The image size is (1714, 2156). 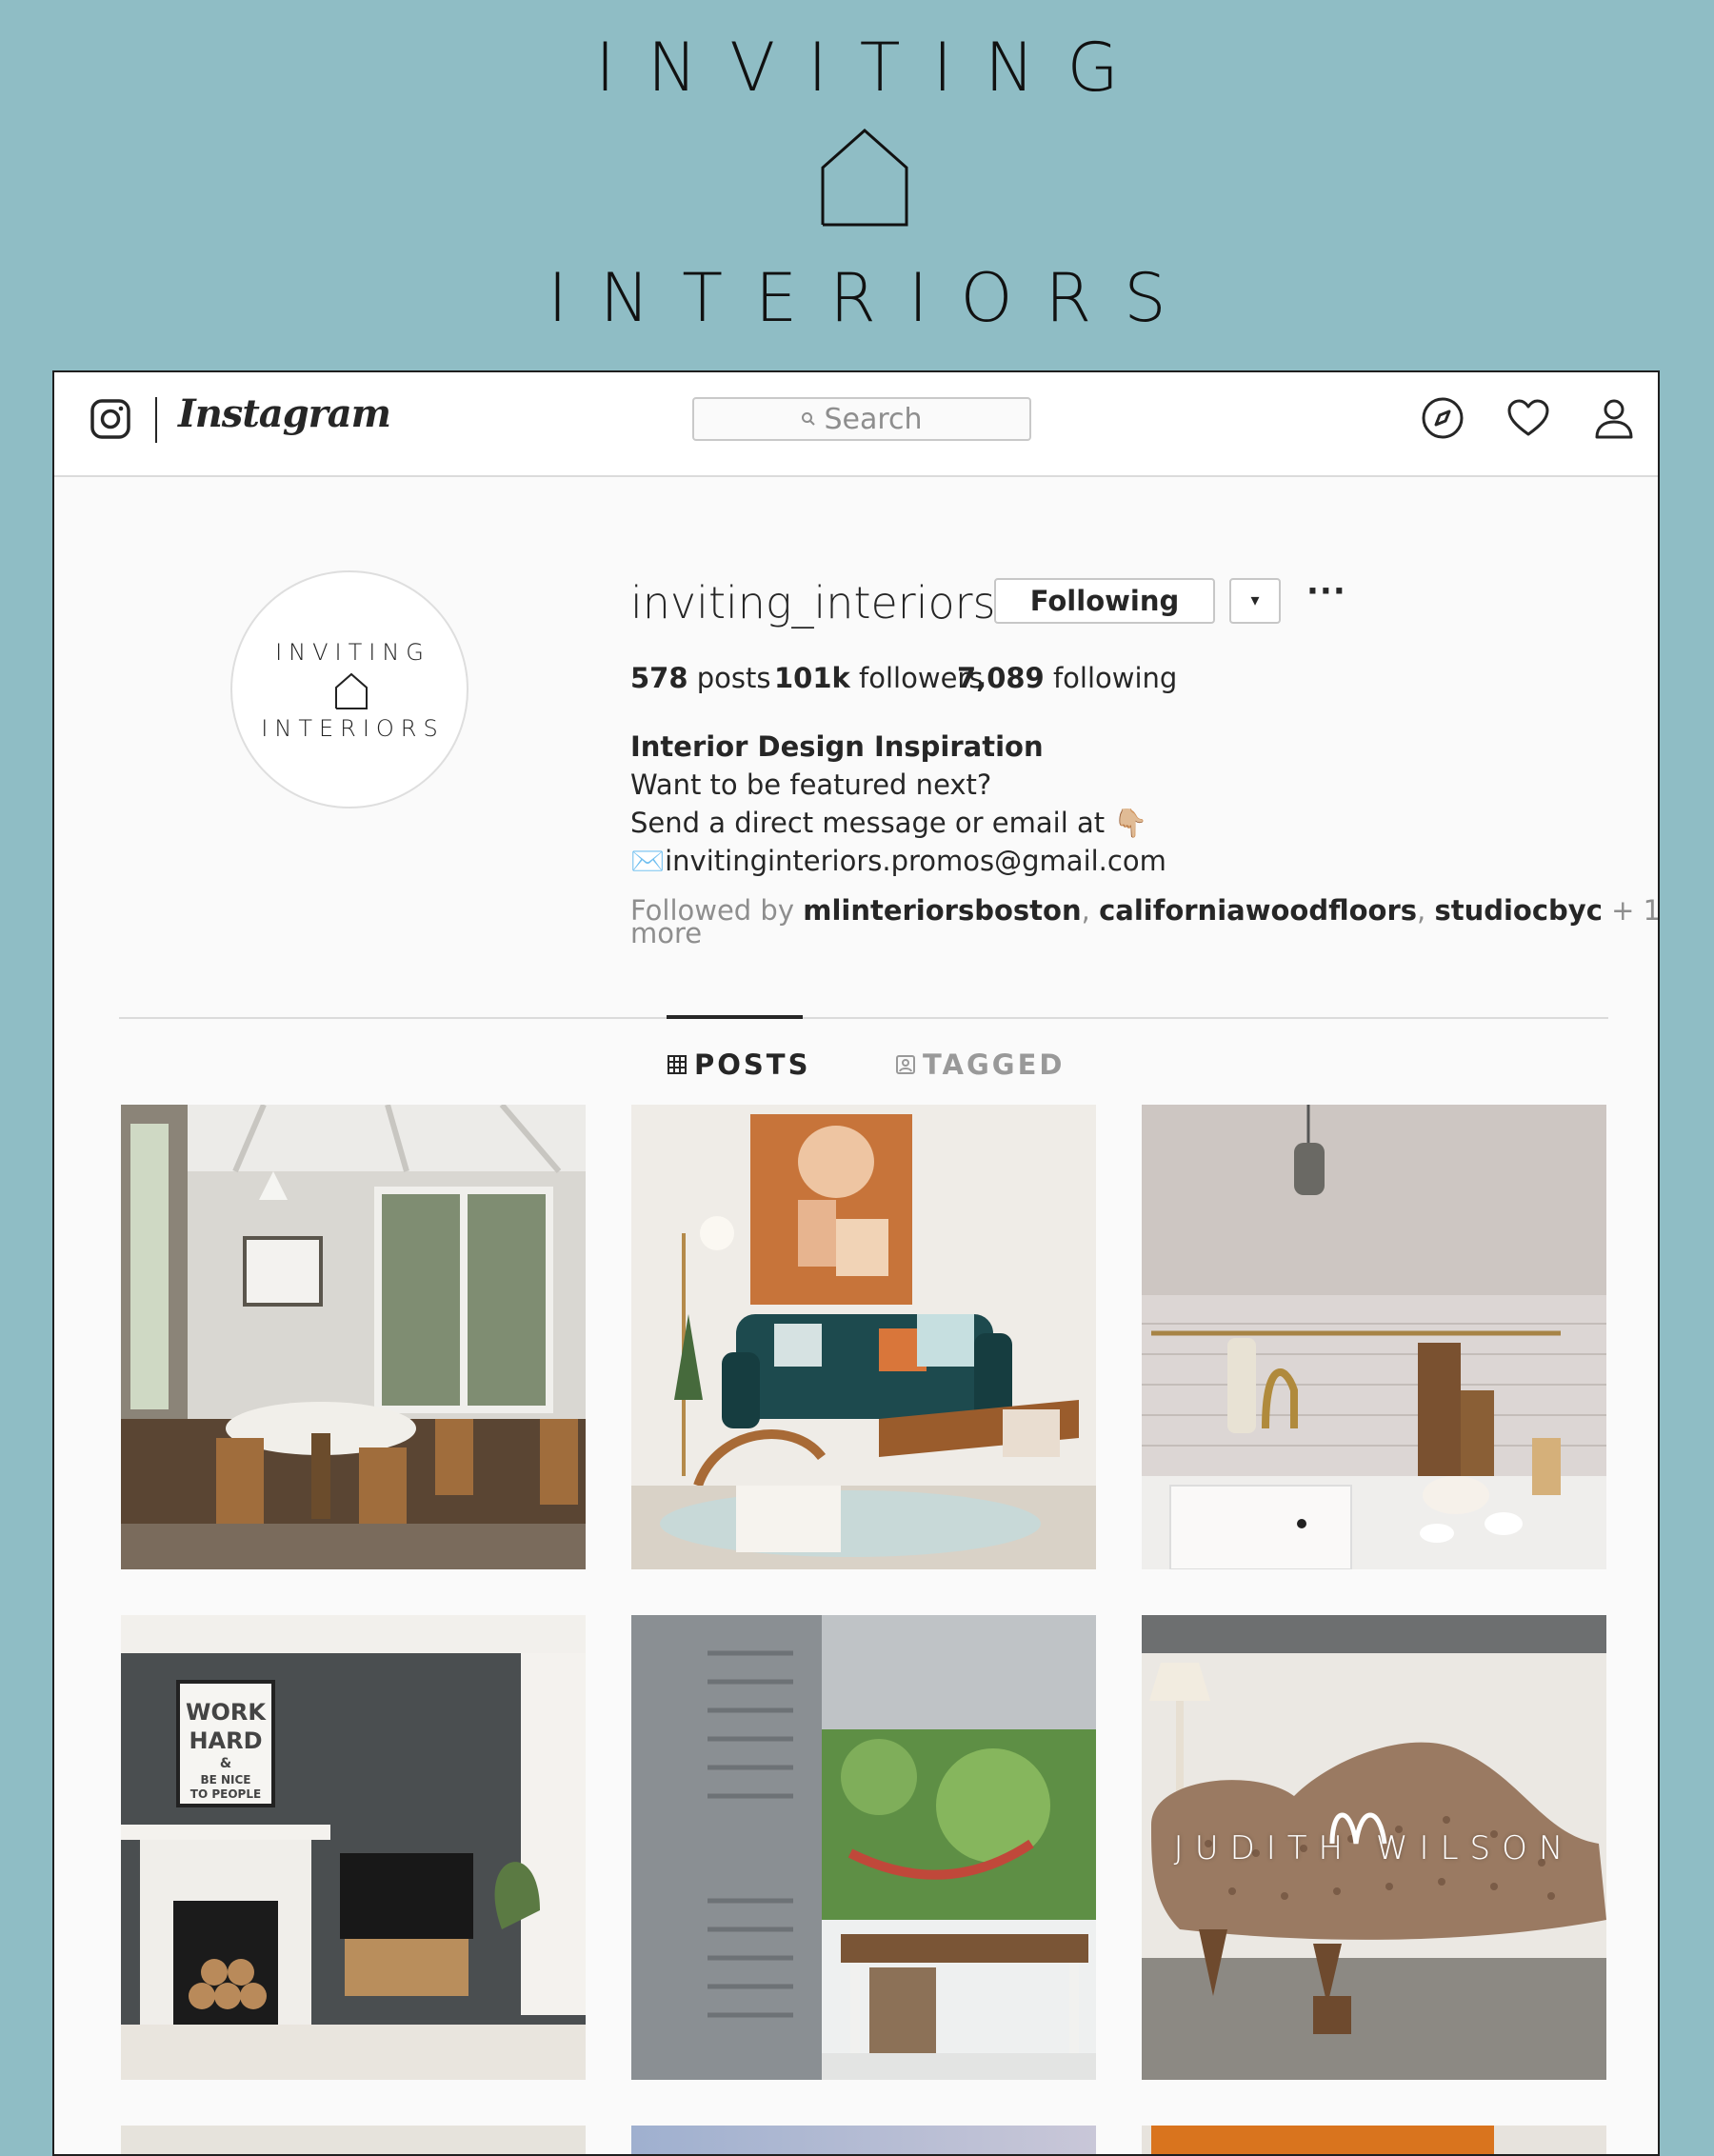 I want to click on dining-room-photo, so click(x=353, y=1337).